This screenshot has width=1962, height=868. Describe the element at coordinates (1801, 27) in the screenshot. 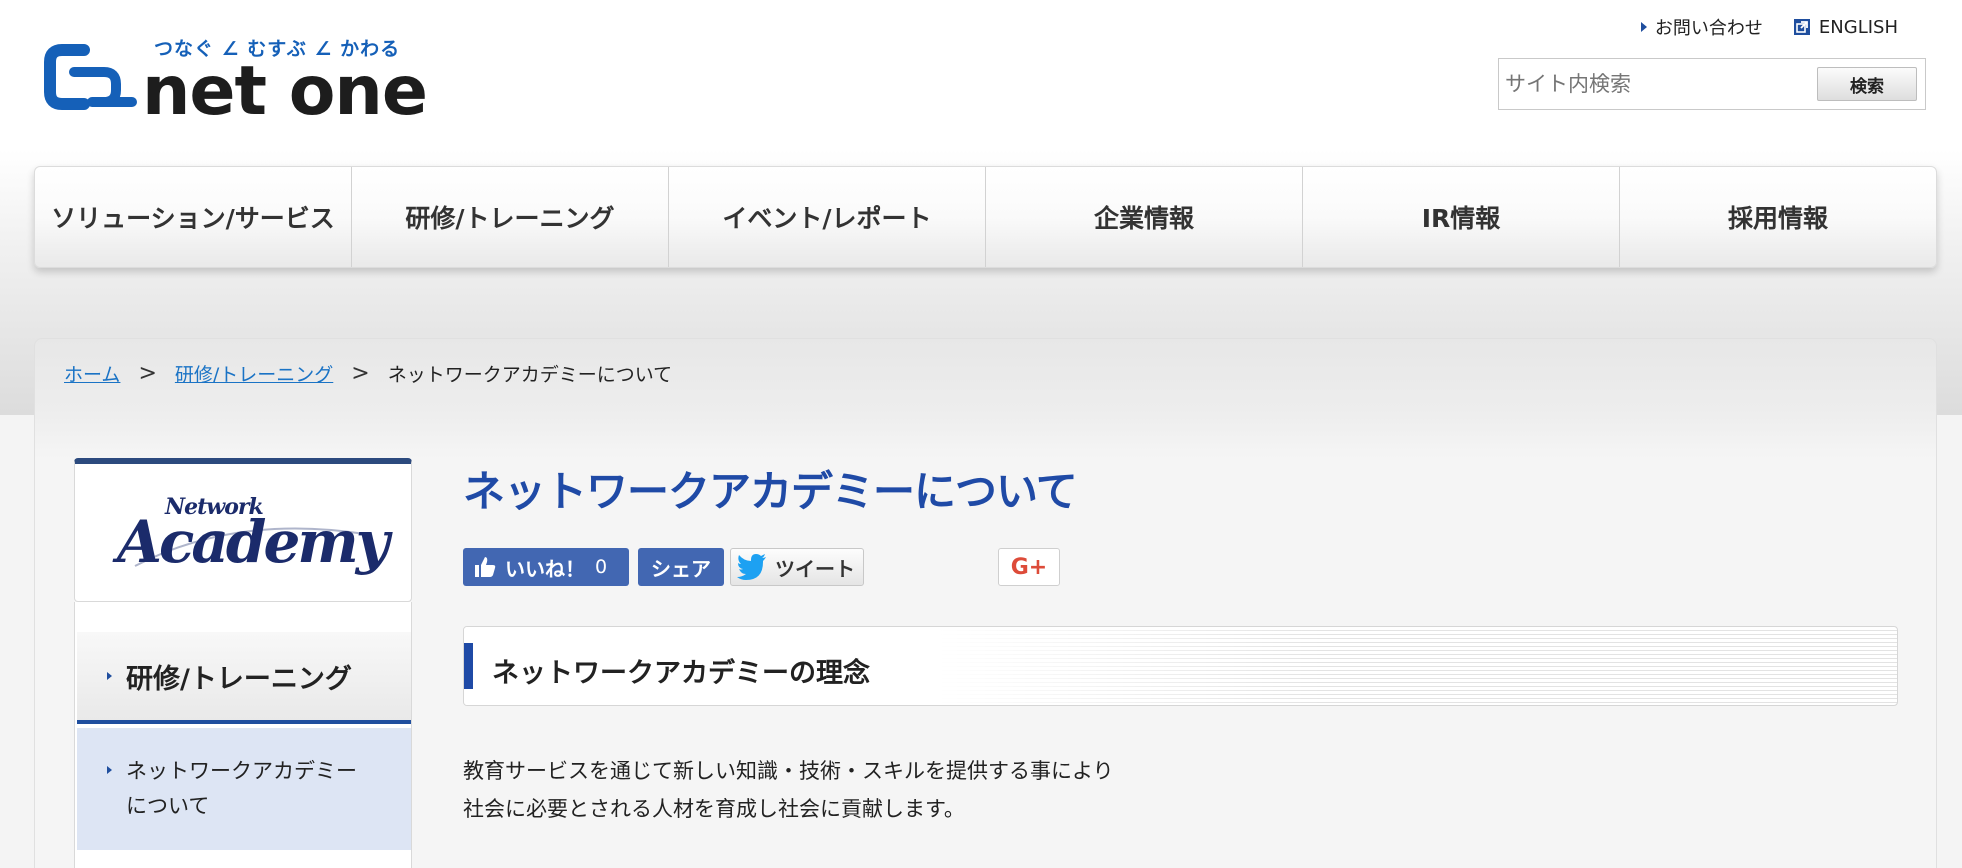

I see `external-link-icon` at that location.